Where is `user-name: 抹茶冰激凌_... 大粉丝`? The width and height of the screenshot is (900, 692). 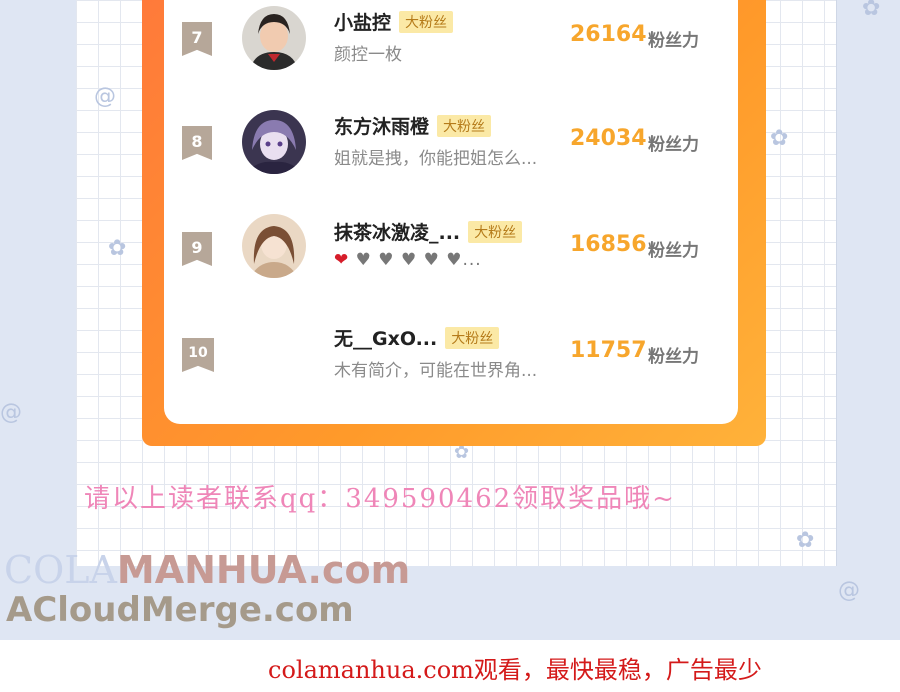 user-name: 抹茶冰激凌_... 大粉丝 is located at coordinates (428, 231).